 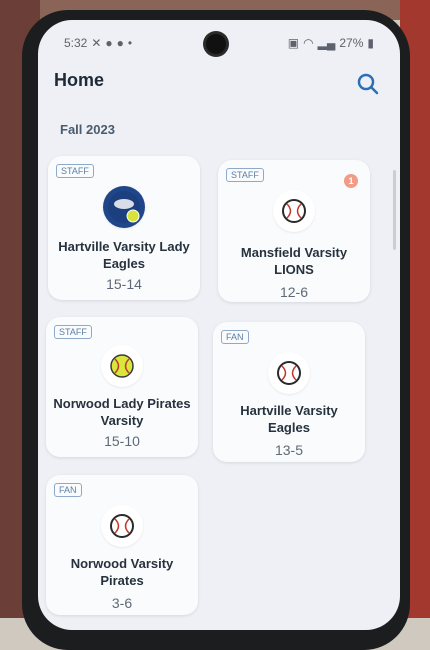 I want to click on team-name: Norwood Varsity Pirates, so click(x=122, y=572).